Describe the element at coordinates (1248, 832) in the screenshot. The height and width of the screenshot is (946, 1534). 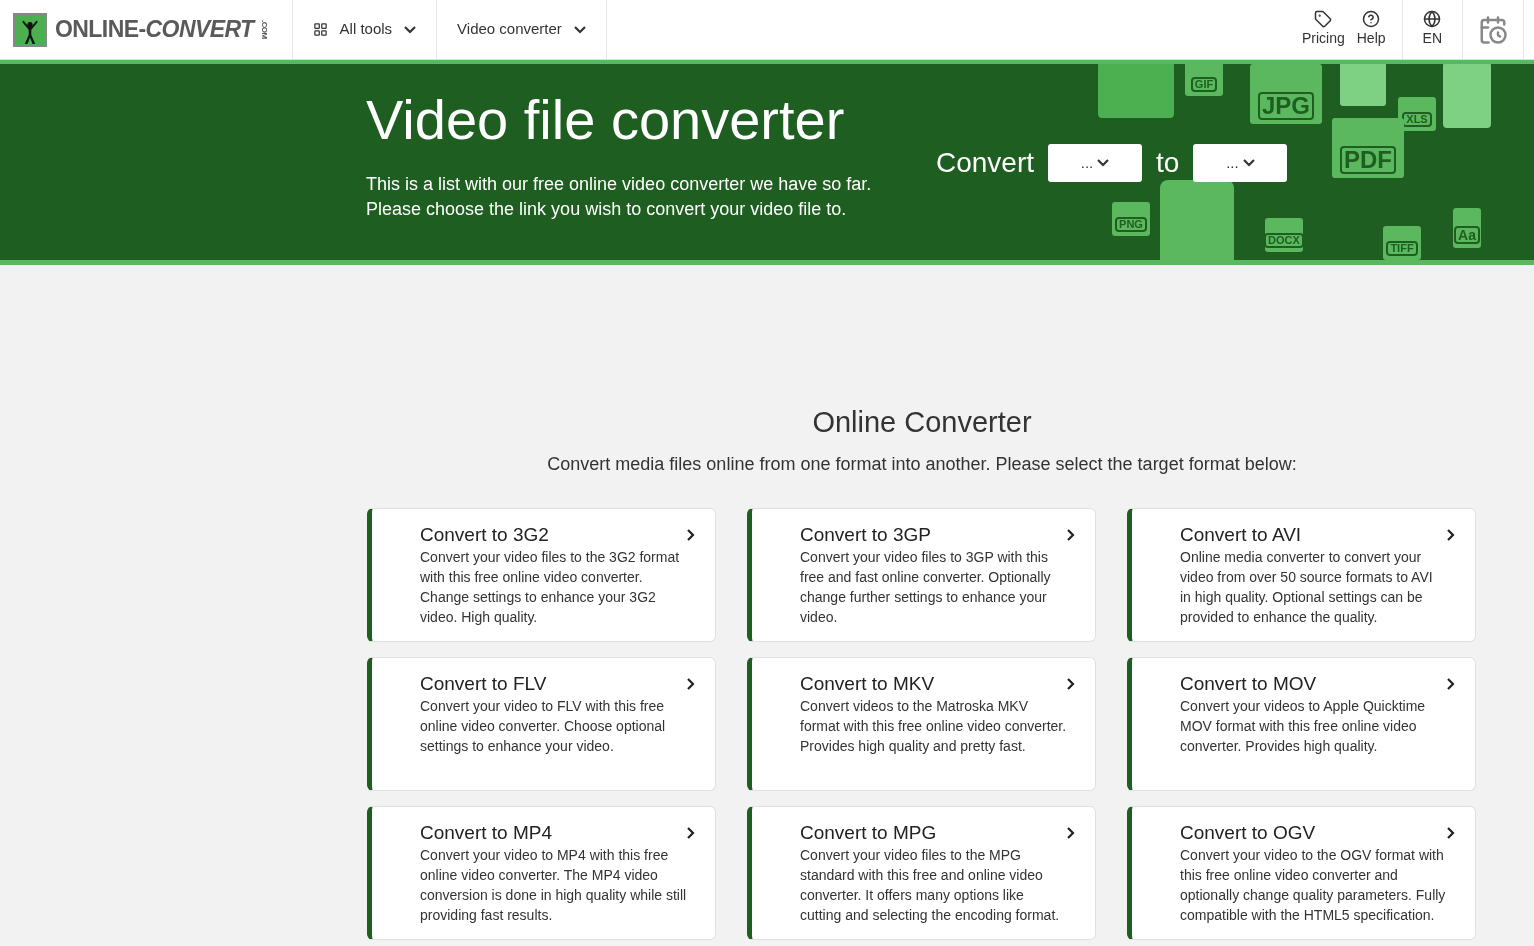
I see `card-title: Convert to OGV` at that location.